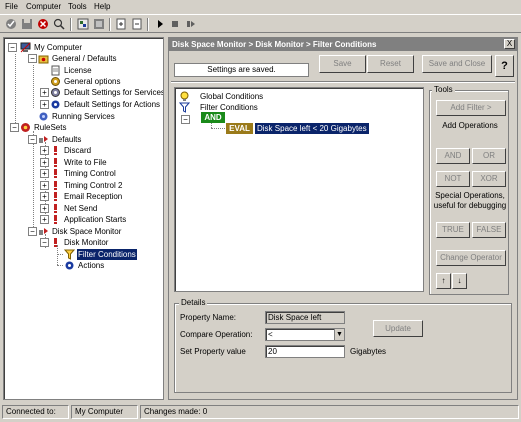  What do you see at coordinates (193, 302) in the screenshot?
I see `details-label: Details` at bounding box center [193, 302].